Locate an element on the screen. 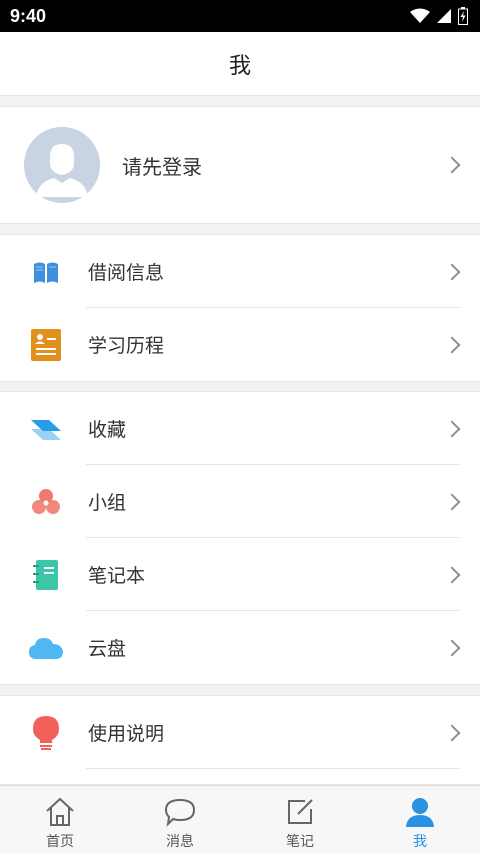  menu-item-label: 笔记本 is located at coordinates (117, 576).